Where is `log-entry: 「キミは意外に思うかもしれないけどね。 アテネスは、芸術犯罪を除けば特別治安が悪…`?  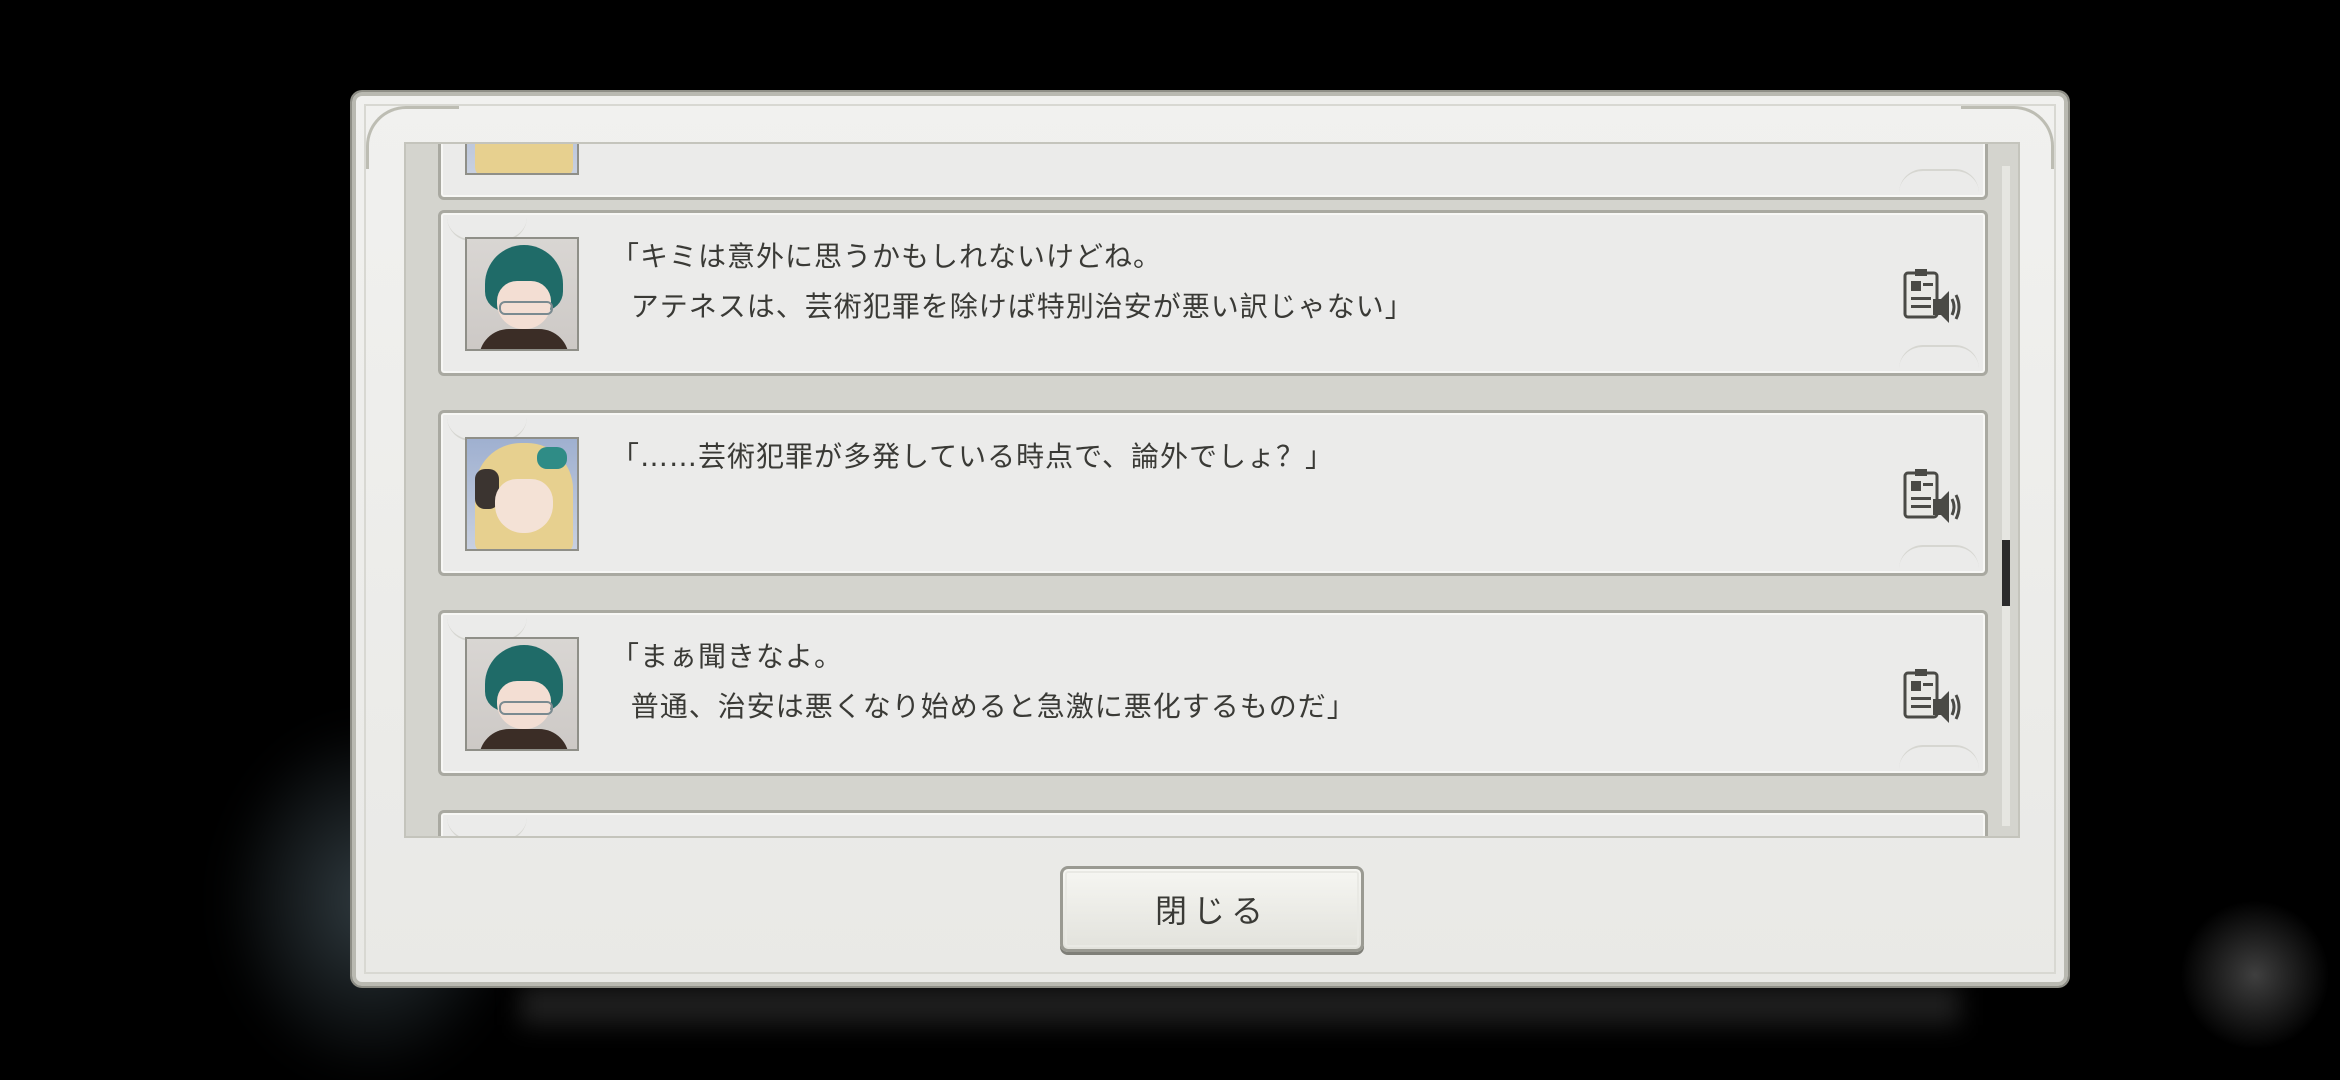 log-entry: 「キミは意外に思うかもしれないけどね。 アテネスは、芸術犯罪を除けば特別治安が悪… is located at coordinates (1213, 293).